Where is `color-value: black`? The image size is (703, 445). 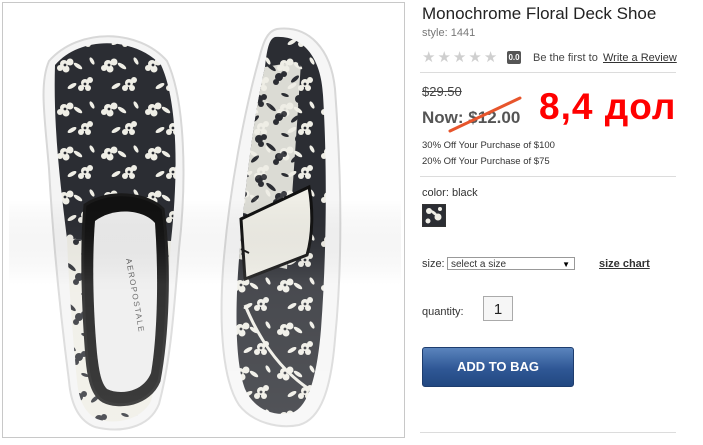 color-value: black is located at coordinates (464, 193).